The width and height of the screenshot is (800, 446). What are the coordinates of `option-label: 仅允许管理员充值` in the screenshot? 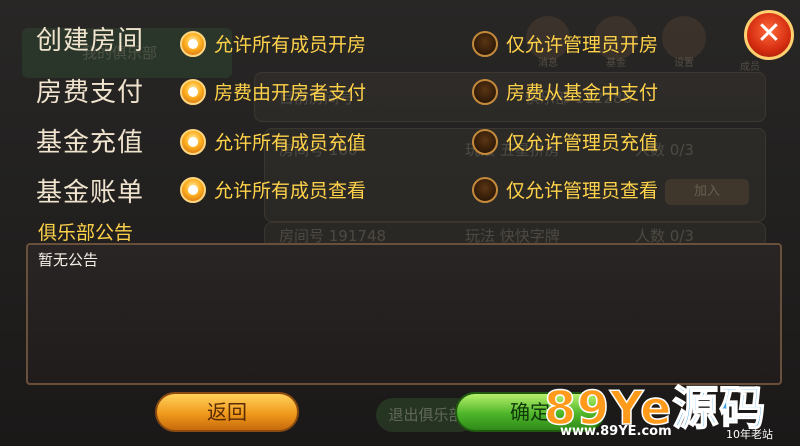 It's located at (582, 143).